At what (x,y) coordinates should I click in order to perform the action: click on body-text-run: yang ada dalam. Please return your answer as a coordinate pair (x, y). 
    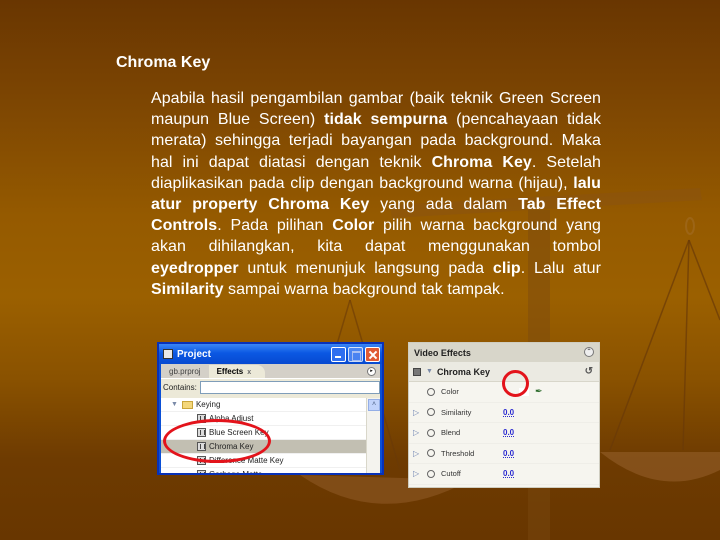
    Looking at the image, I should click on (444, 205).